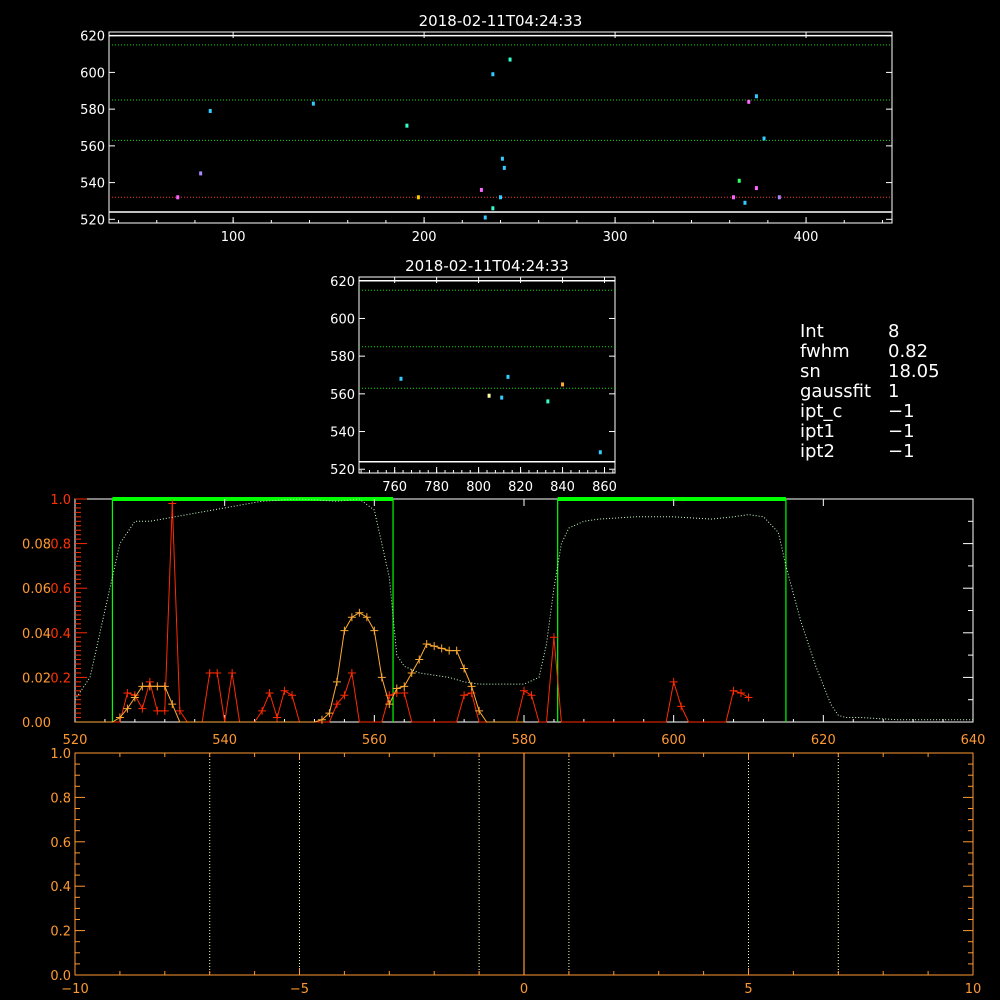 The image size is (1000, 1000). I want to click on ytick-label-2-2: 560, so click(342, 395).